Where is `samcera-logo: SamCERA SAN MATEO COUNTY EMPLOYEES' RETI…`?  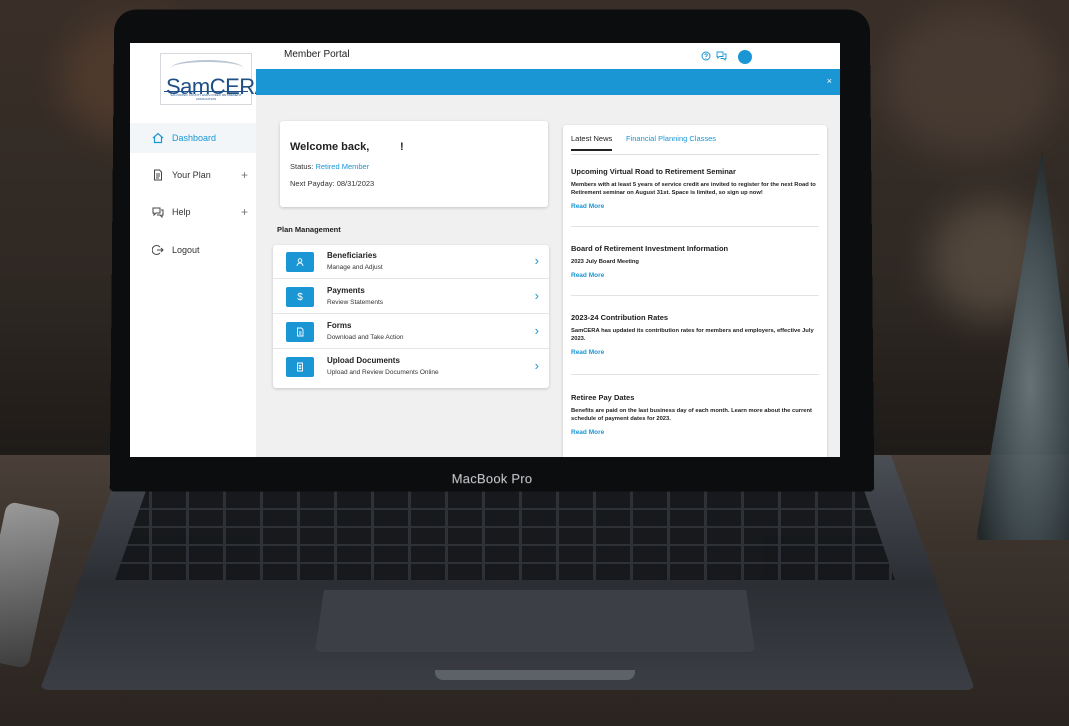 samcera-logo: SamCERA SAN MATEO COUNTY EMPLOYEES' RETI… is located at coordinates (214, 79).